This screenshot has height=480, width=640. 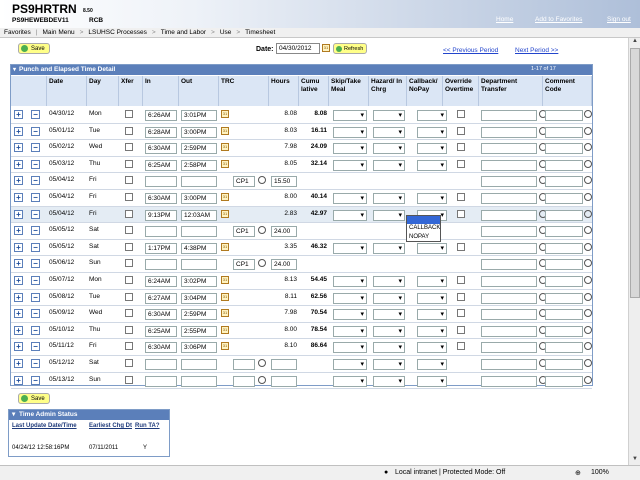 What do you see at coordinates (161, 165) in the screenshot?
I see `in-time-input: 6:25AM` at bounding box center [161, 165].